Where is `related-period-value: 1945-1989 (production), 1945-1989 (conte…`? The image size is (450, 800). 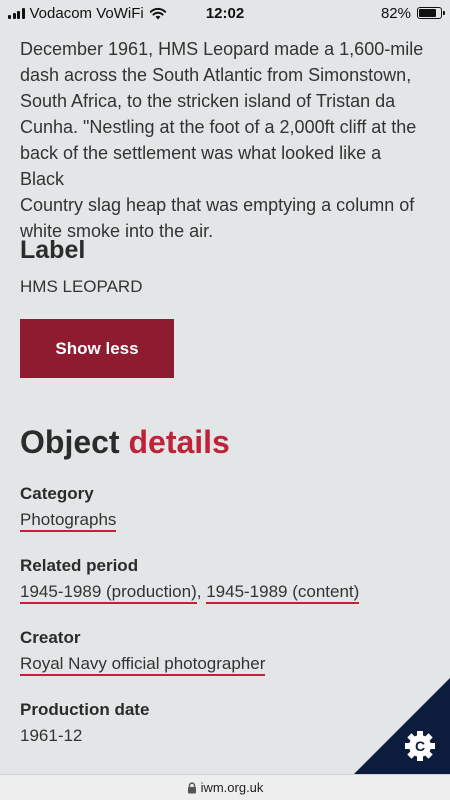 related-period-value: 1945-1989 (production), 1945-1989 (conte… is located at coordinates (190, 593).